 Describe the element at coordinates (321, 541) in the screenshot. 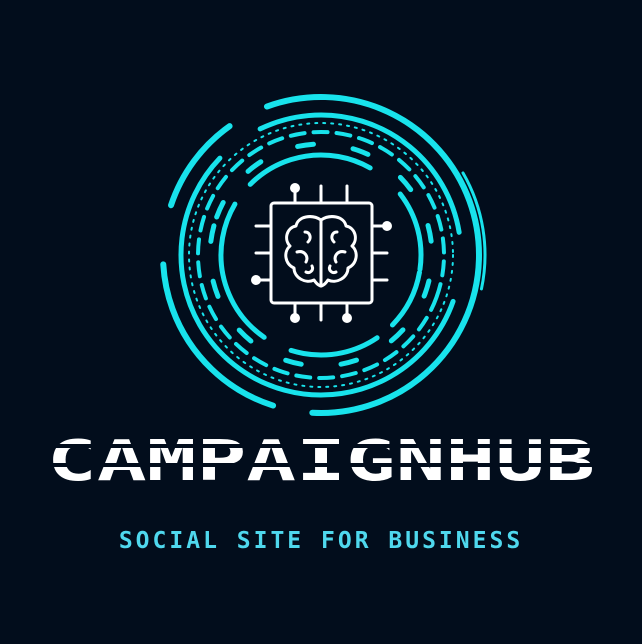

I see `tagline: SOCIAL SITE FOR BUSINESS` at that location.